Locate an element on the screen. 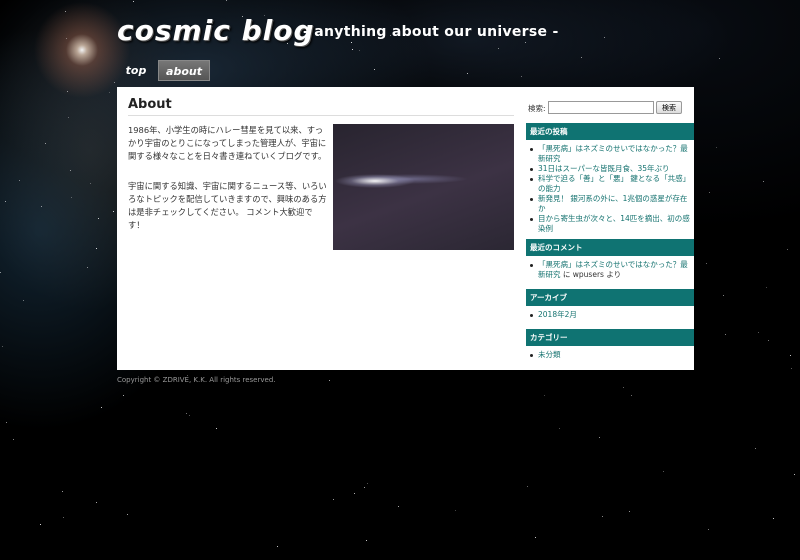  search-button: 検索 is located at coordinates (669, 107).